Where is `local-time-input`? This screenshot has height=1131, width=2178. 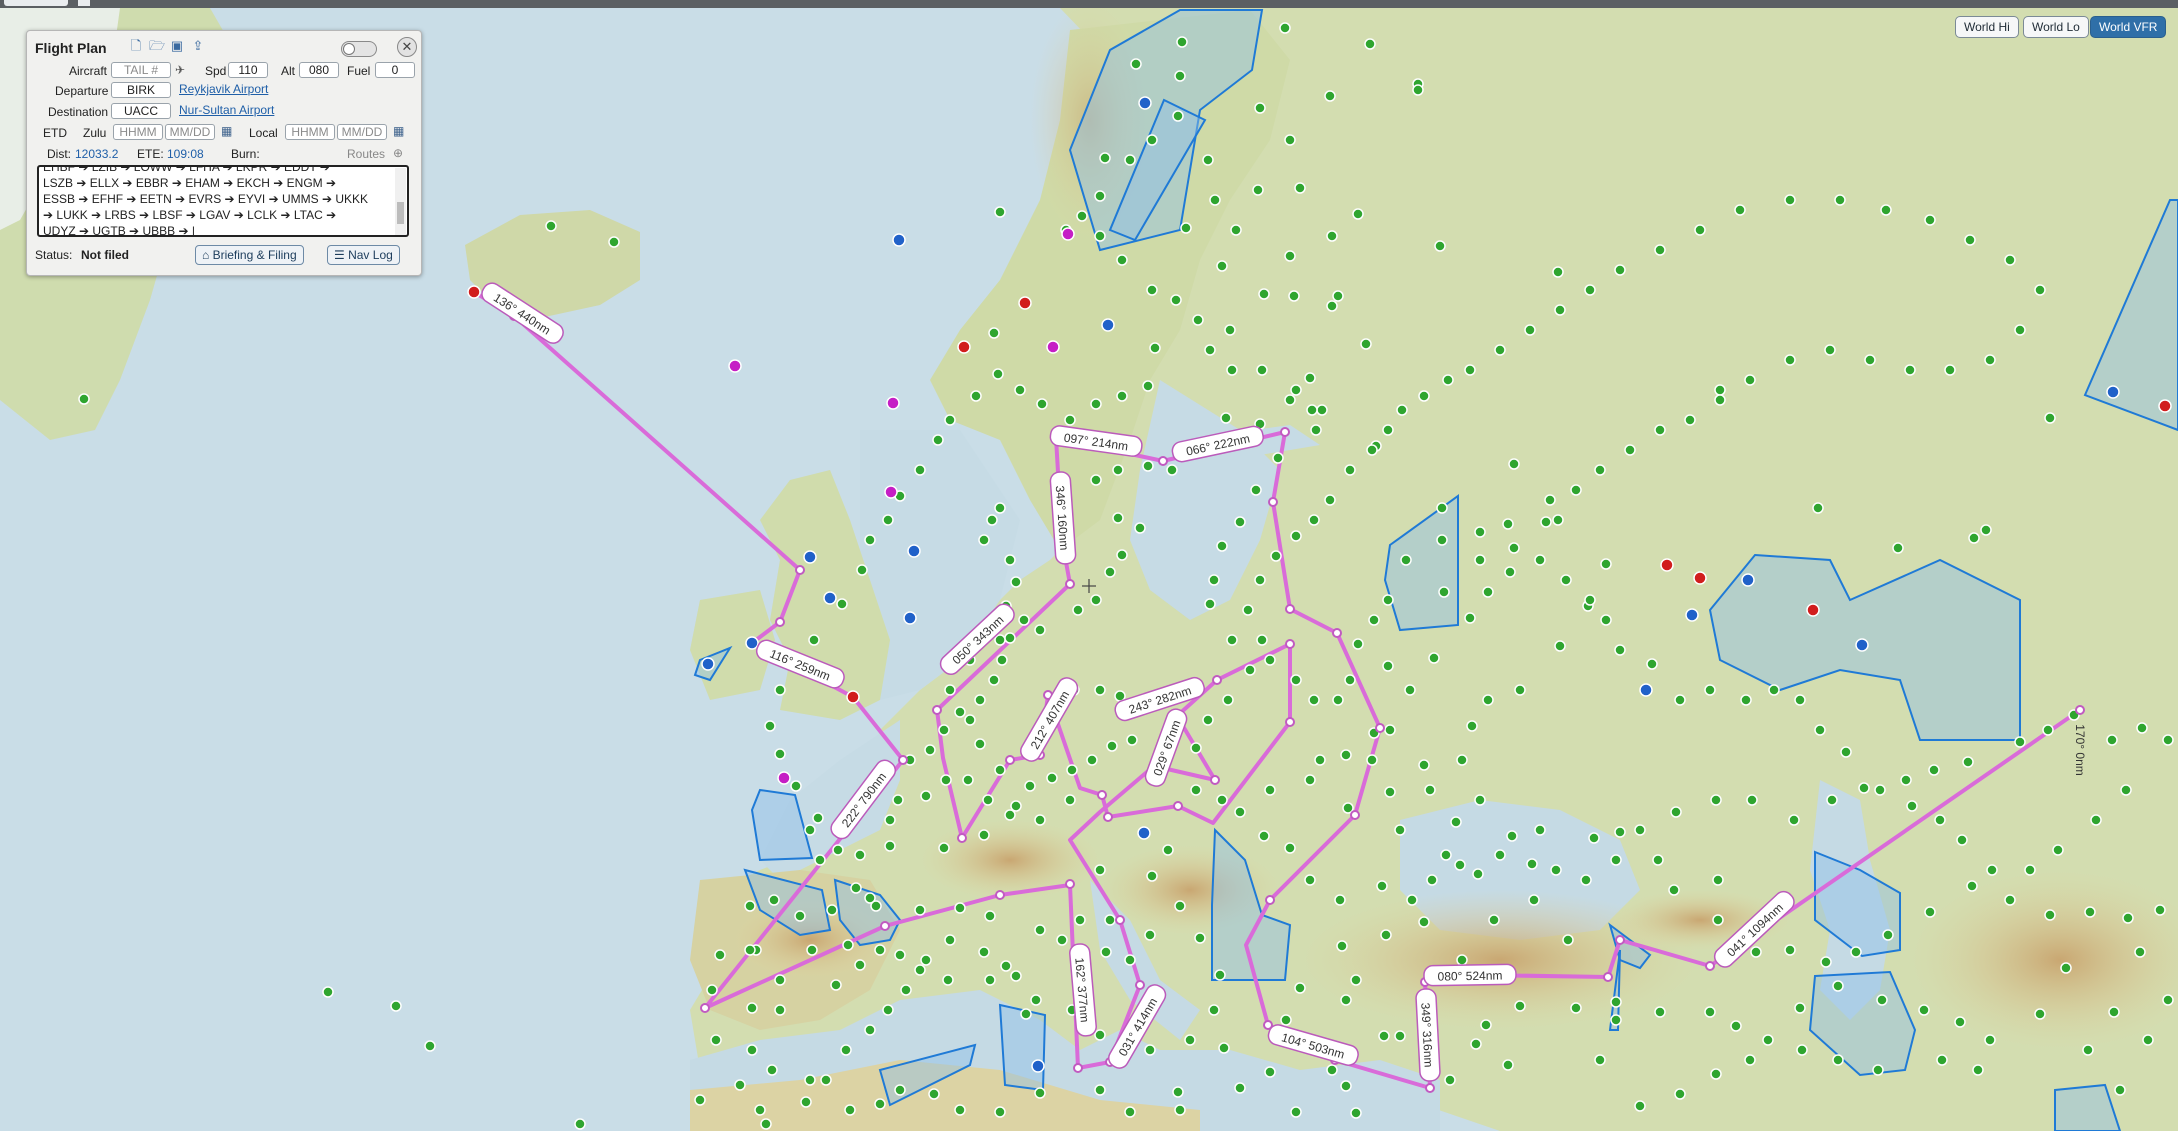
local-time-input is located at coordinates (310, 132).